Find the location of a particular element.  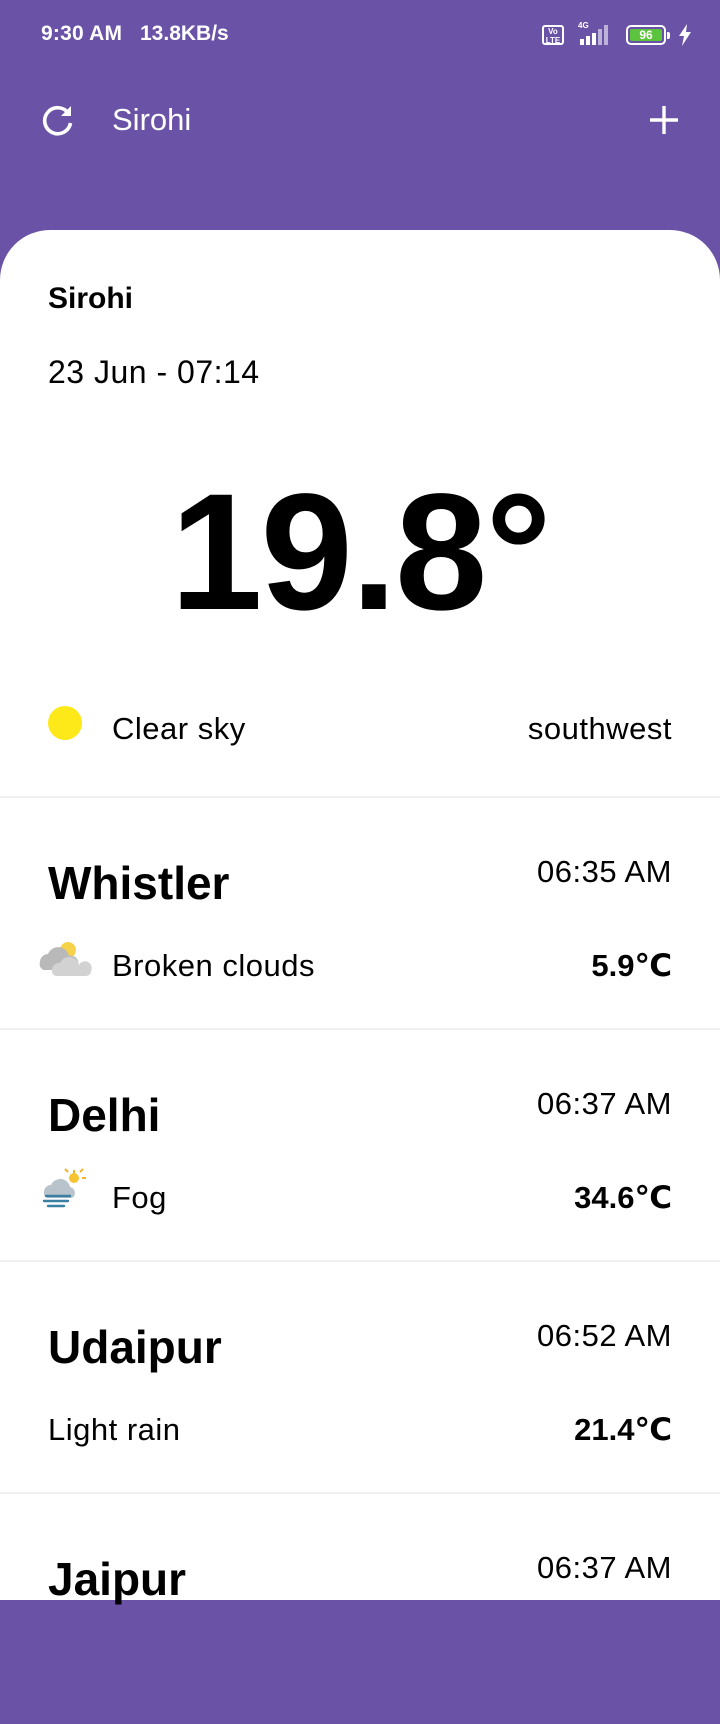

status-bar: 9:30 AM 13.8KB/s Vo LTE 4G 96 is located at coordinates (360, 35).